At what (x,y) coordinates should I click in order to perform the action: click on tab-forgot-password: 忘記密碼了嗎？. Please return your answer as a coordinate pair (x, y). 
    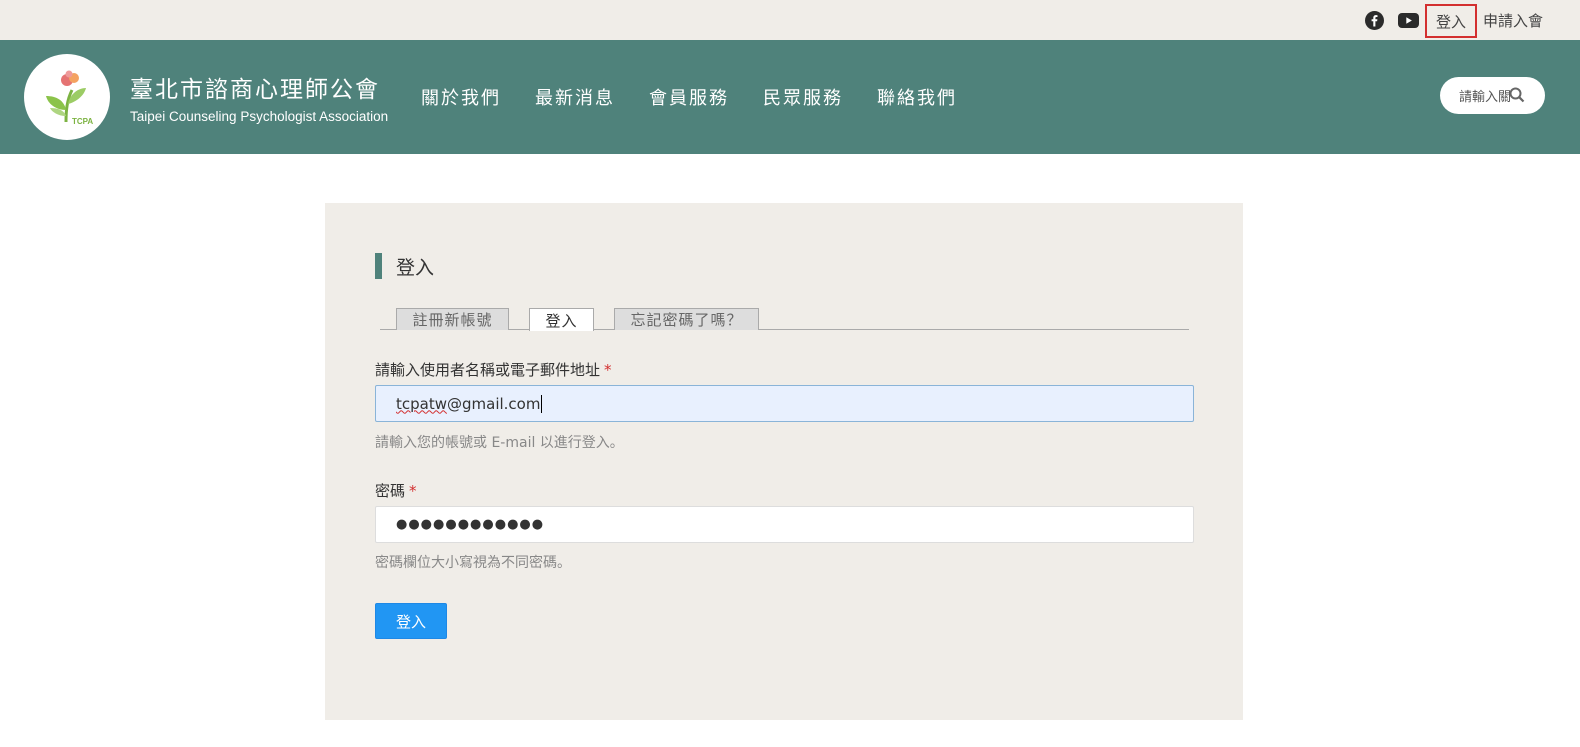
    Looking at the image, I should click on (686, 319).